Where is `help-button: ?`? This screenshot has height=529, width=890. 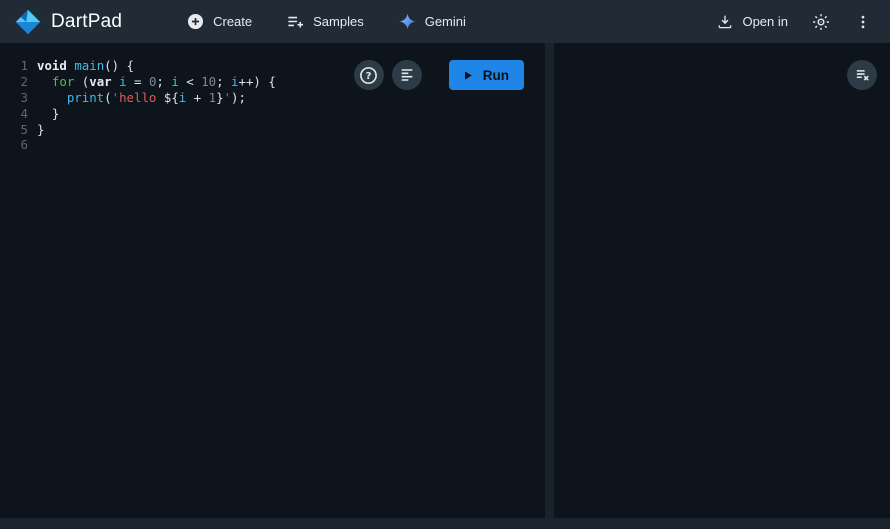
help-button: ? is located at coordinates (368, 75).